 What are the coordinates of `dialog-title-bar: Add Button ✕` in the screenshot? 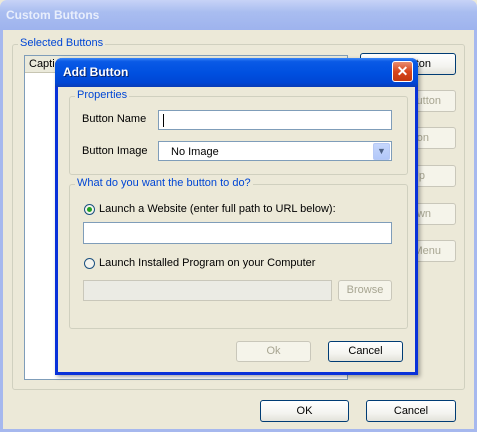 It's located at (236, 72).